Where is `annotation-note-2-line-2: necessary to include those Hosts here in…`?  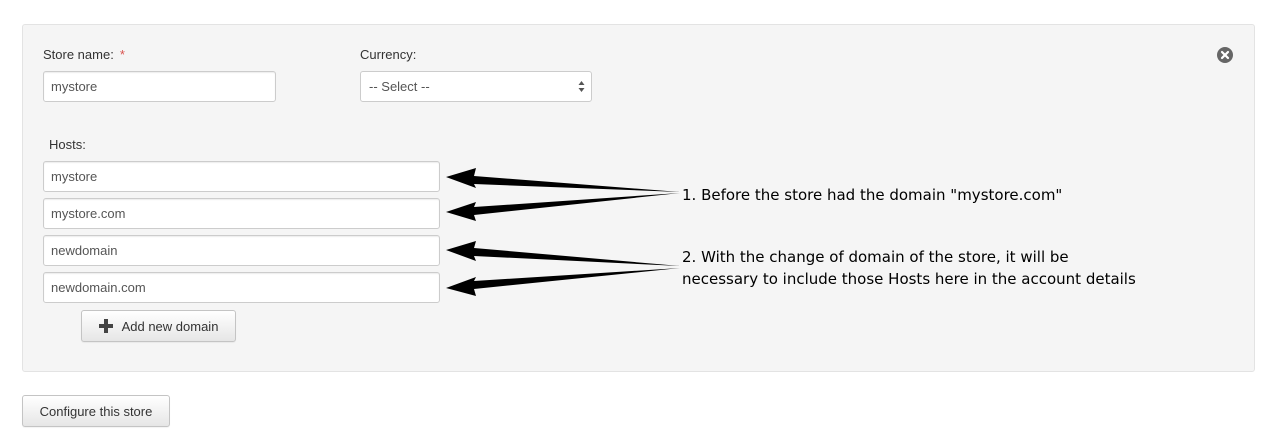 annotation-note-2-line-2: necessary to include those Hosts here in… is located at coordinates (909, 279).